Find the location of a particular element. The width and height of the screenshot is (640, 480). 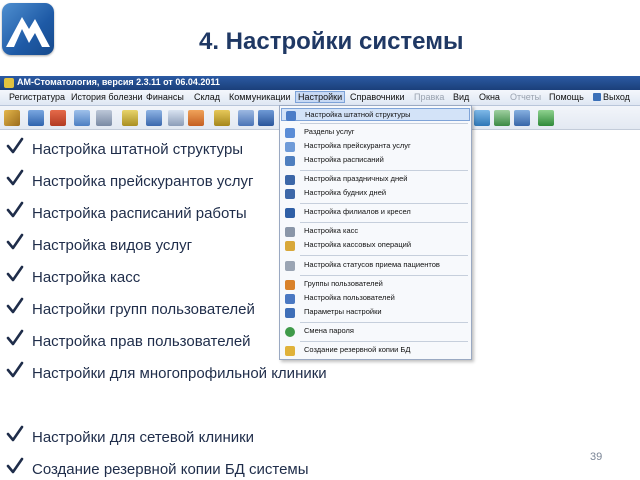

people-icon is located at coordinates (58, 118).